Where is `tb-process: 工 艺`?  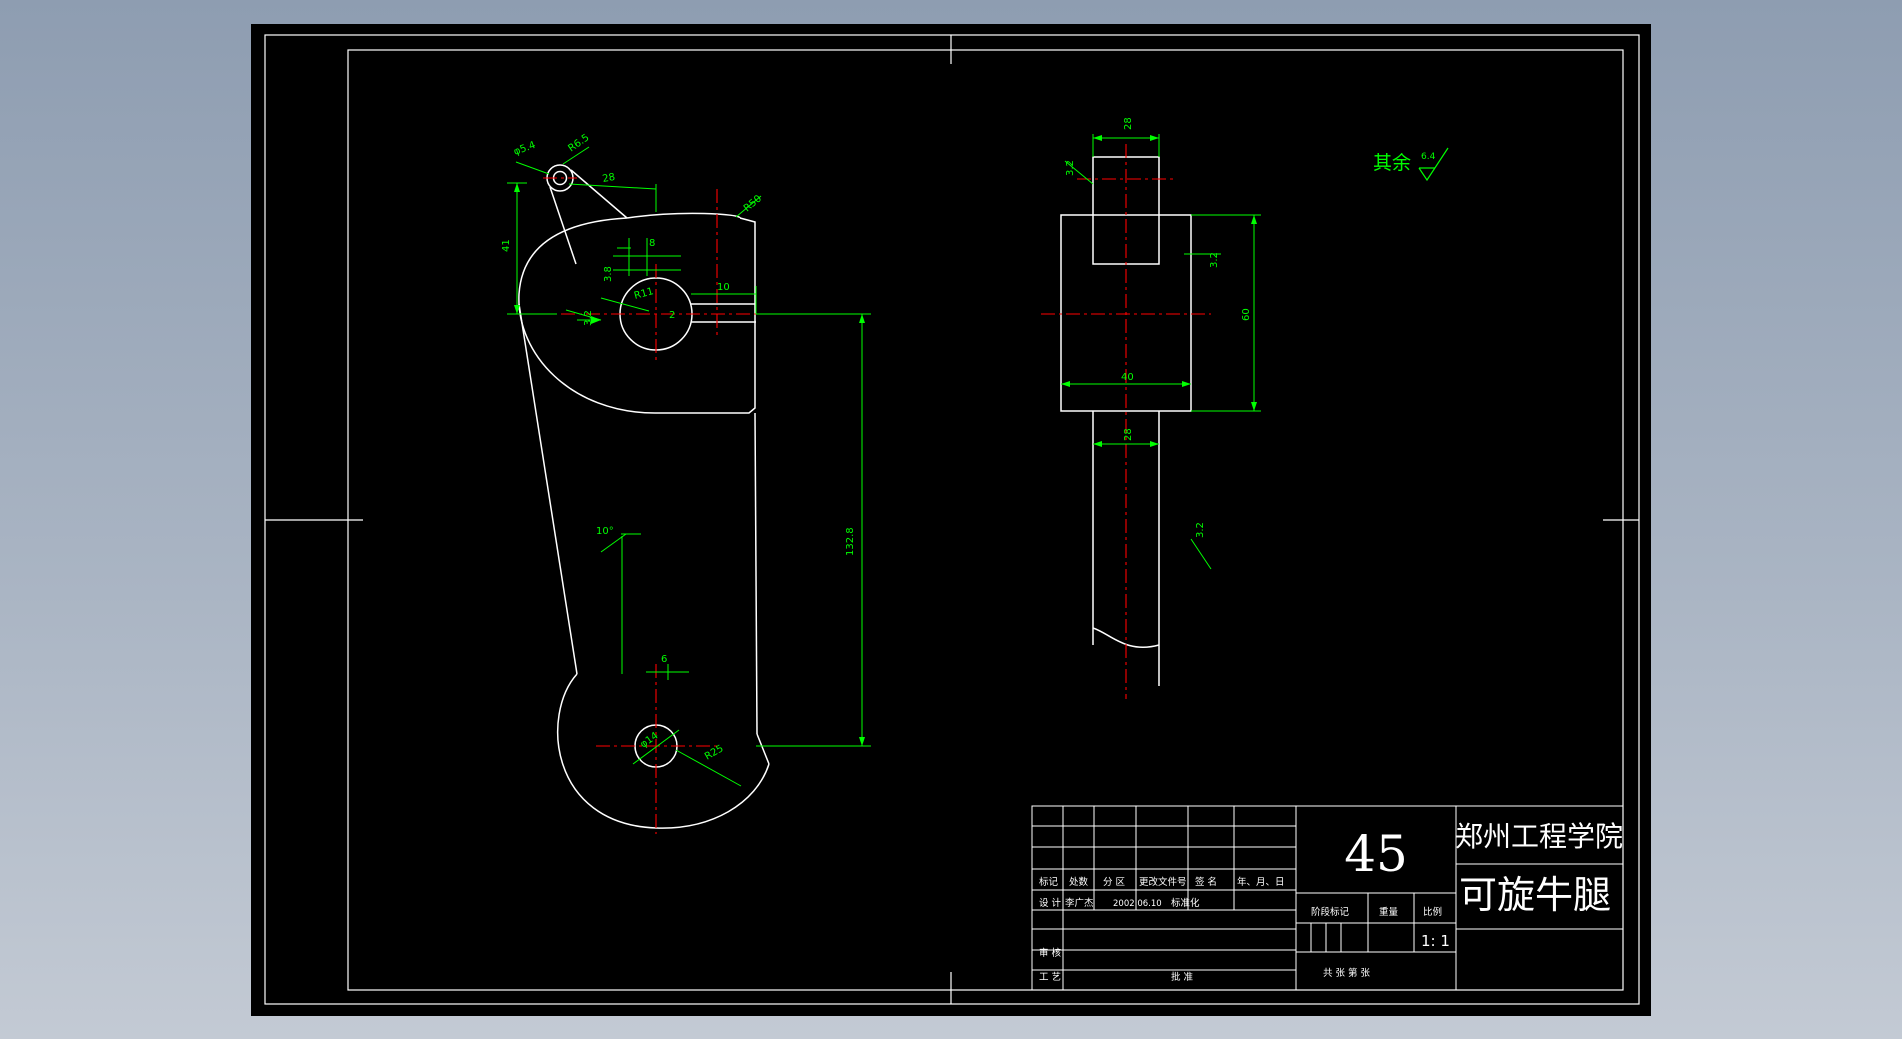
tb-process: 工 艺 is located at coordinates (1050, 977).